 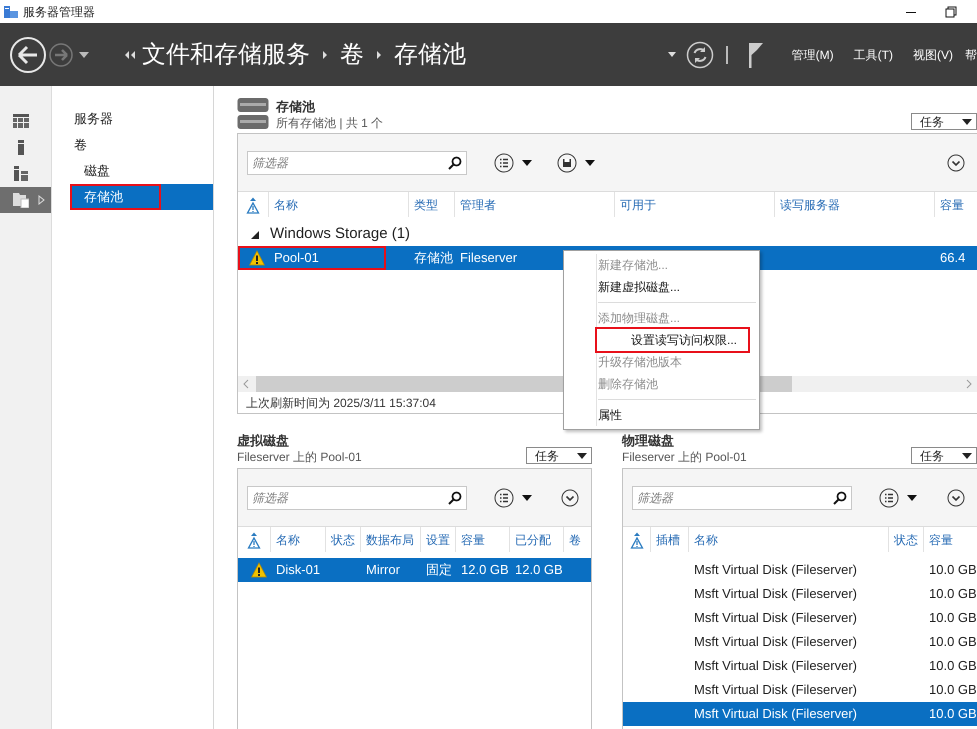 What do you see at coordinates (296, 106) in the screenshot?
I see `section-title: 存储池` at bounding box center [296, 106].